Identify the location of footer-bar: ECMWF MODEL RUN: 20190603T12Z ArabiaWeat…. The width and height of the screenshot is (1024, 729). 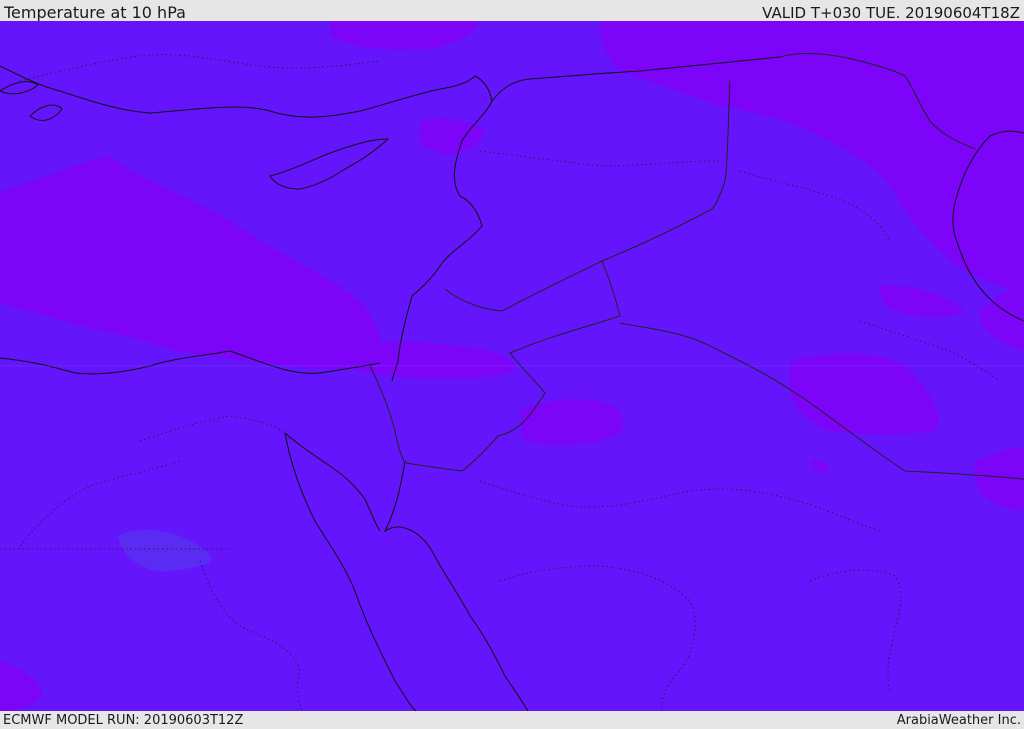
(512, 720).